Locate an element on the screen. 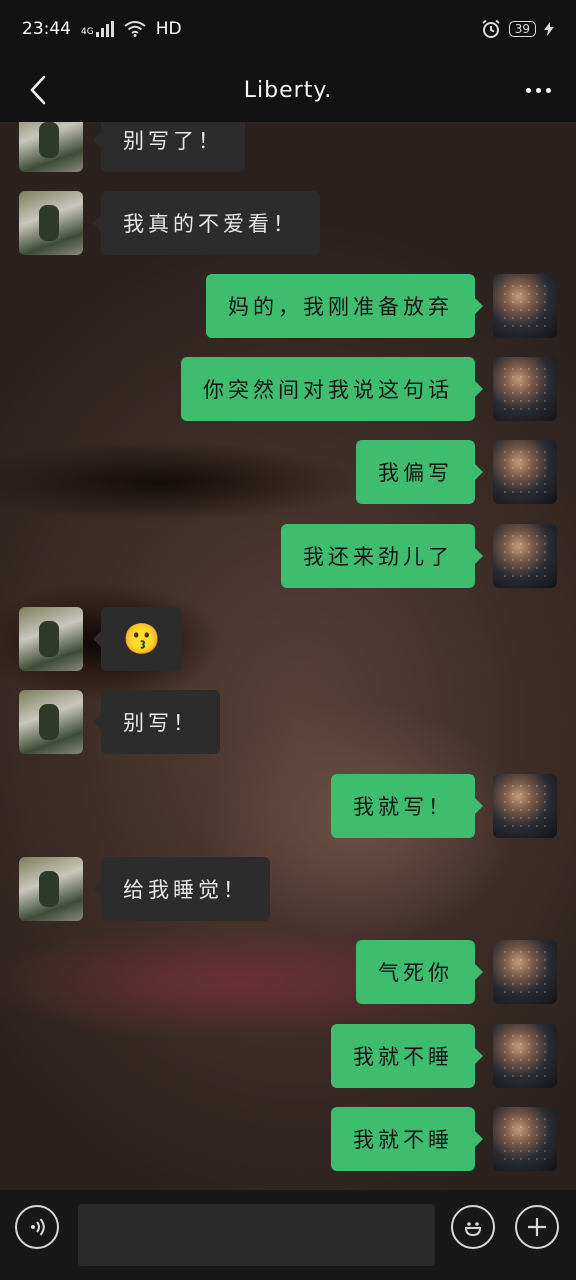  message-row: 给我睡觉！ is located at coordinates (288, 889).